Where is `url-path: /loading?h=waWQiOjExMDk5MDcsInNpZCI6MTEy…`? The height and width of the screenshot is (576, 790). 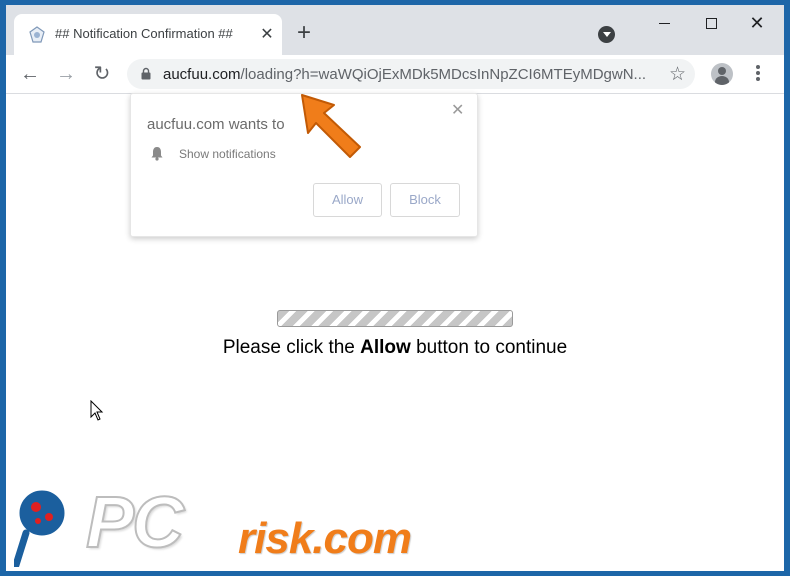
url-path: /loading?h=waWQiOjExMDk5MDcsInNpZCI6MTEy… is located at coordinates (443, 74).